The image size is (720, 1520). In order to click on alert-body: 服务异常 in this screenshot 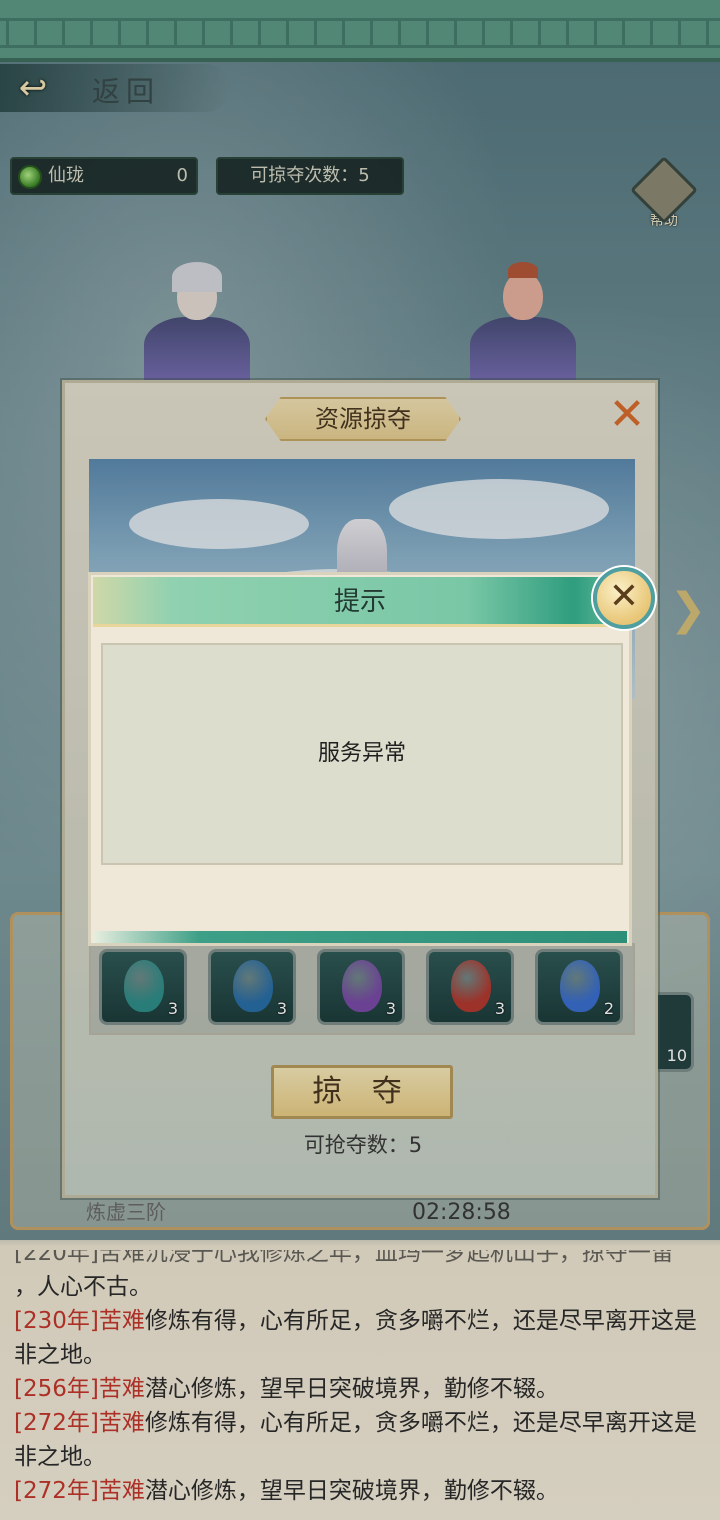, I will do `click(362, 754)`.